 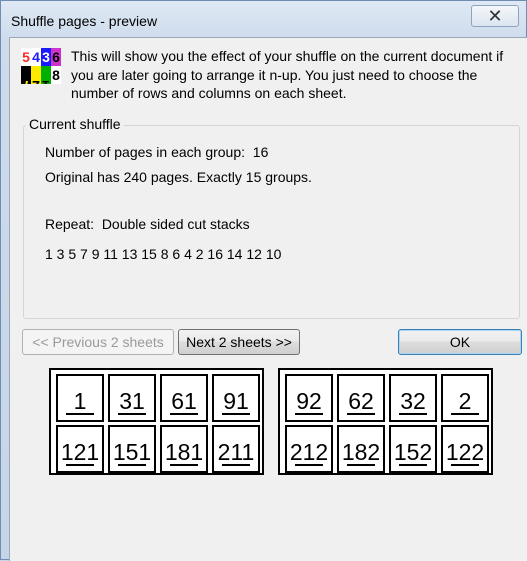 I want to click on repeat-text: Repeat: Double sided cut stacks, so click(x=147, y=224).